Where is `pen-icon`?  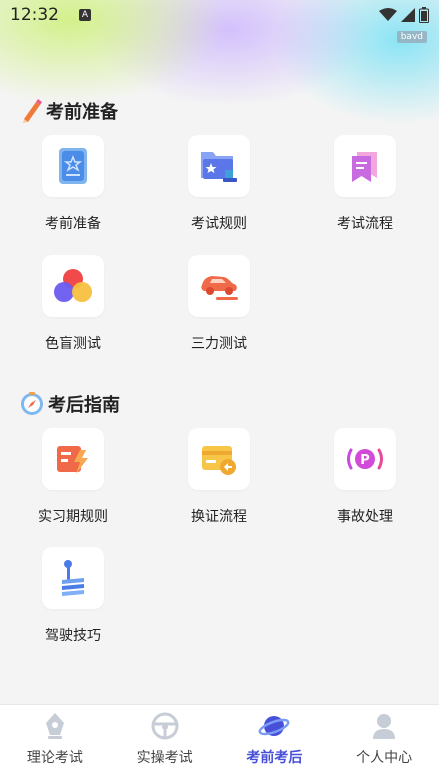 pen-icon is located at coordinates (54, 726).